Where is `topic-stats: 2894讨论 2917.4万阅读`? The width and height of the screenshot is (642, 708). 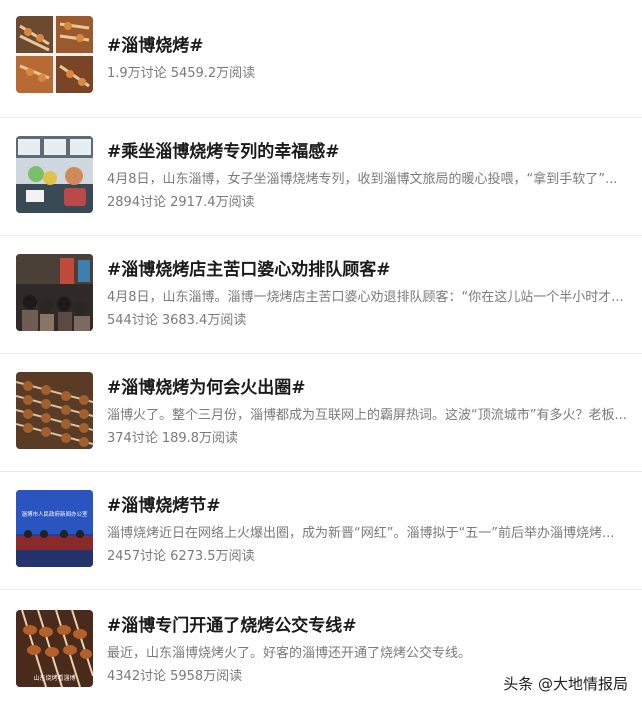 topic-stats: 2894讨论 2917.4万阅读 is located at coordinates (181, 200).